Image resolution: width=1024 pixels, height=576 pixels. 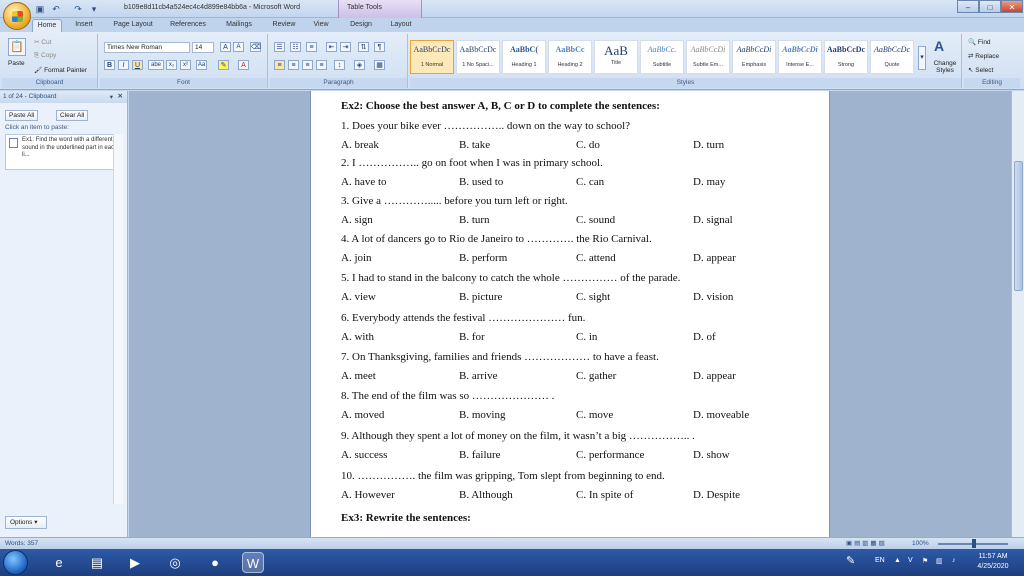 I want to click on paste-icon: 📋, so click(x=17, y=47).